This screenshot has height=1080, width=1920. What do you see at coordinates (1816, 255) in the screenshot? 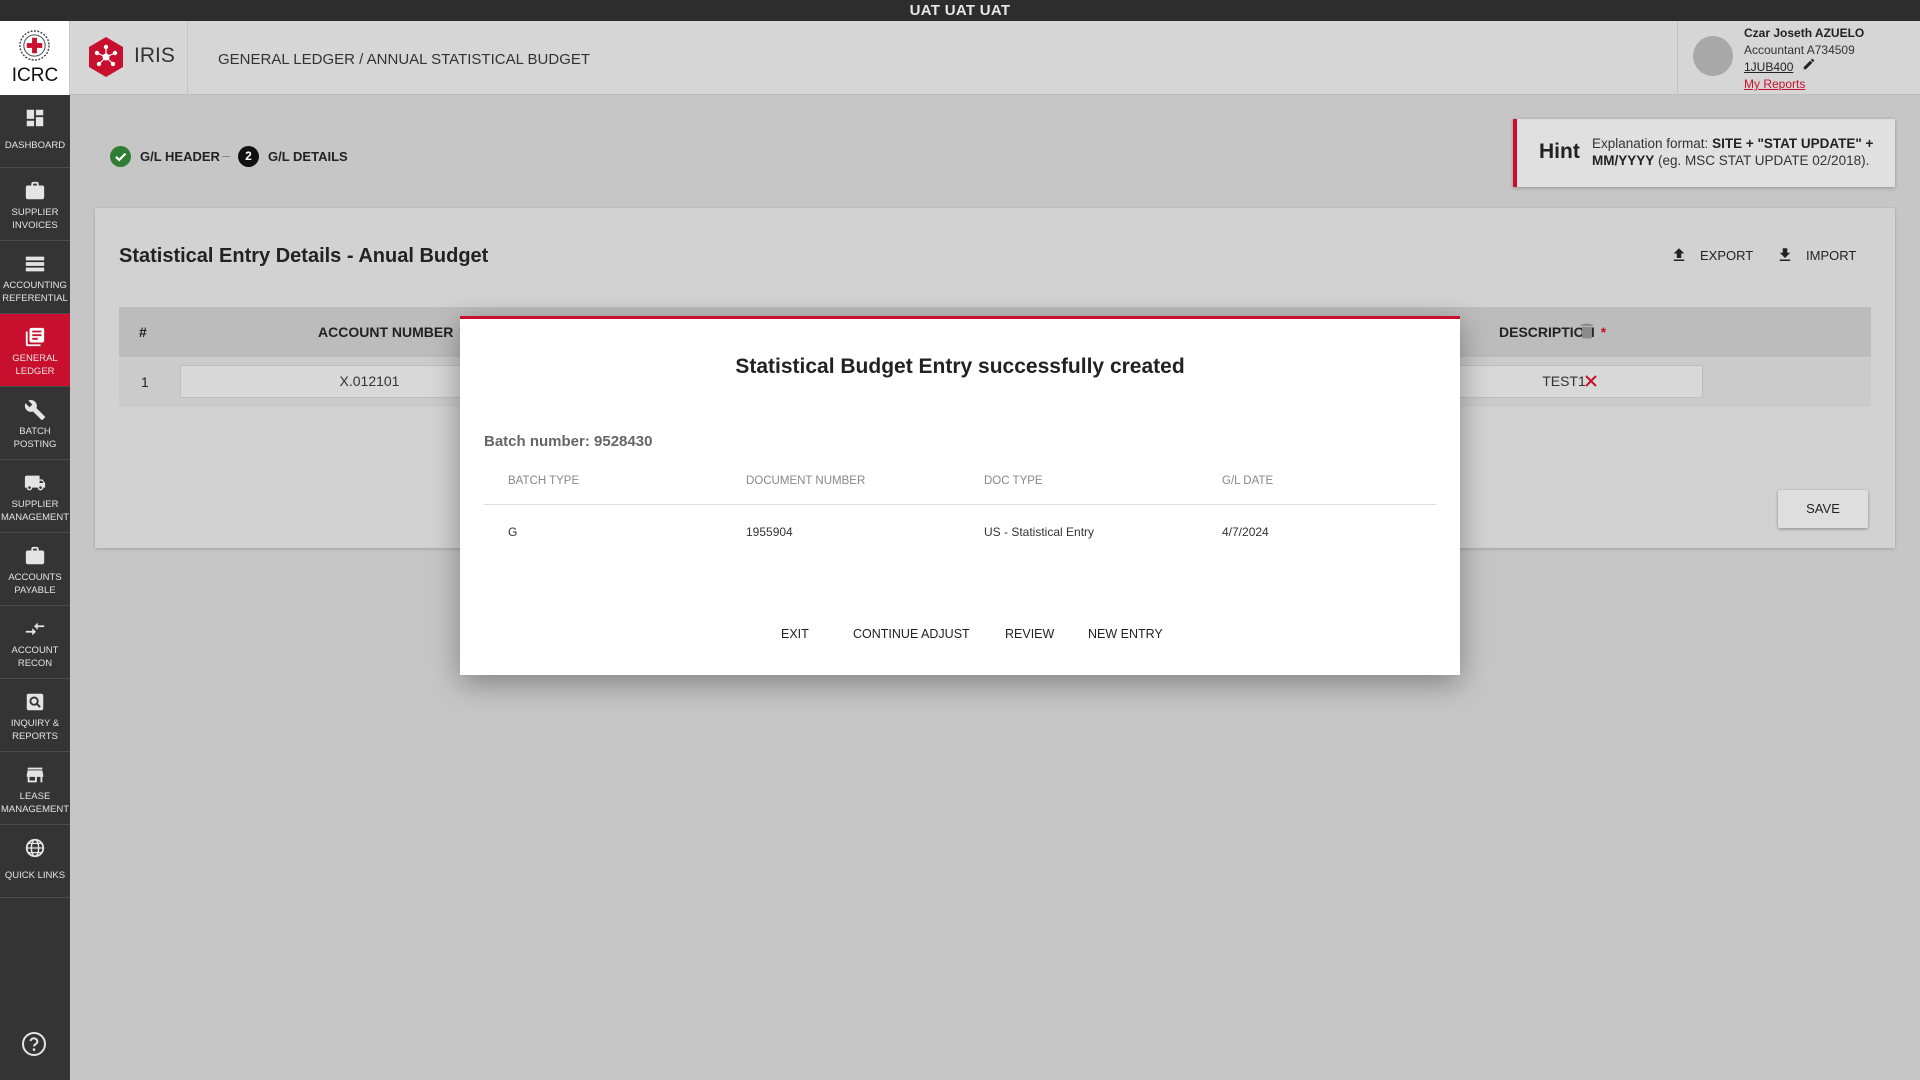
I see `import-button: IMPORT` at bounding box center [1816, 255].